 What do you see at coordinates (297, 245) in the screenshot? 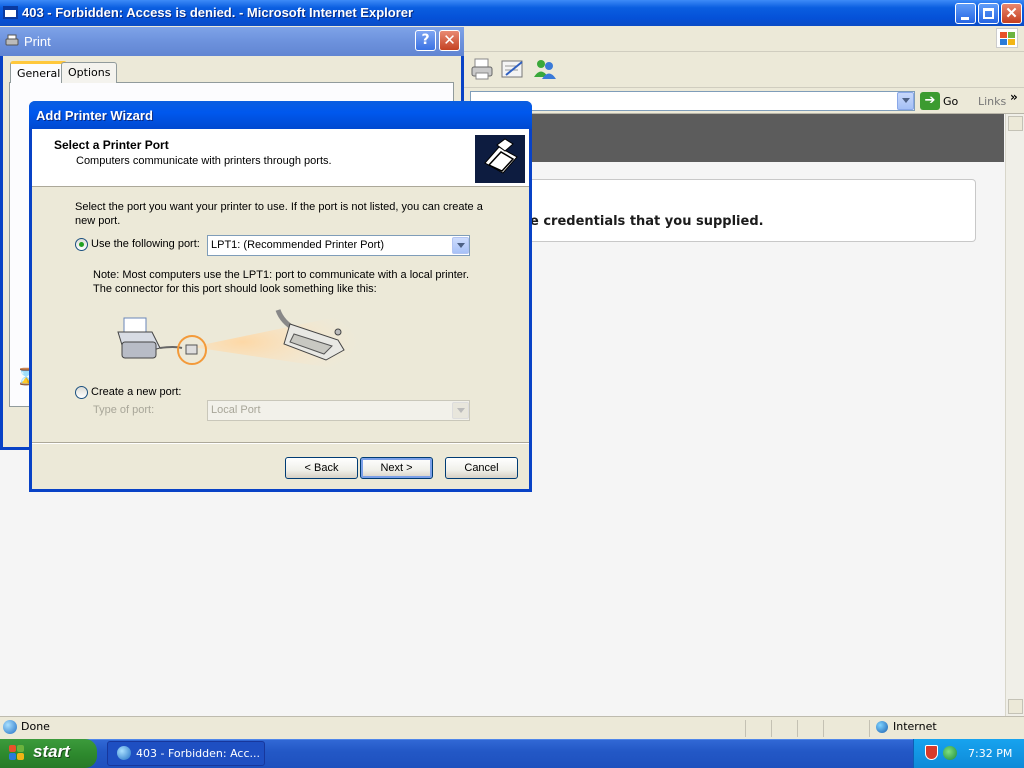
I see `port-select-value: LPT1: (Recommended Printer Port)` at bounding box center [297, 245].